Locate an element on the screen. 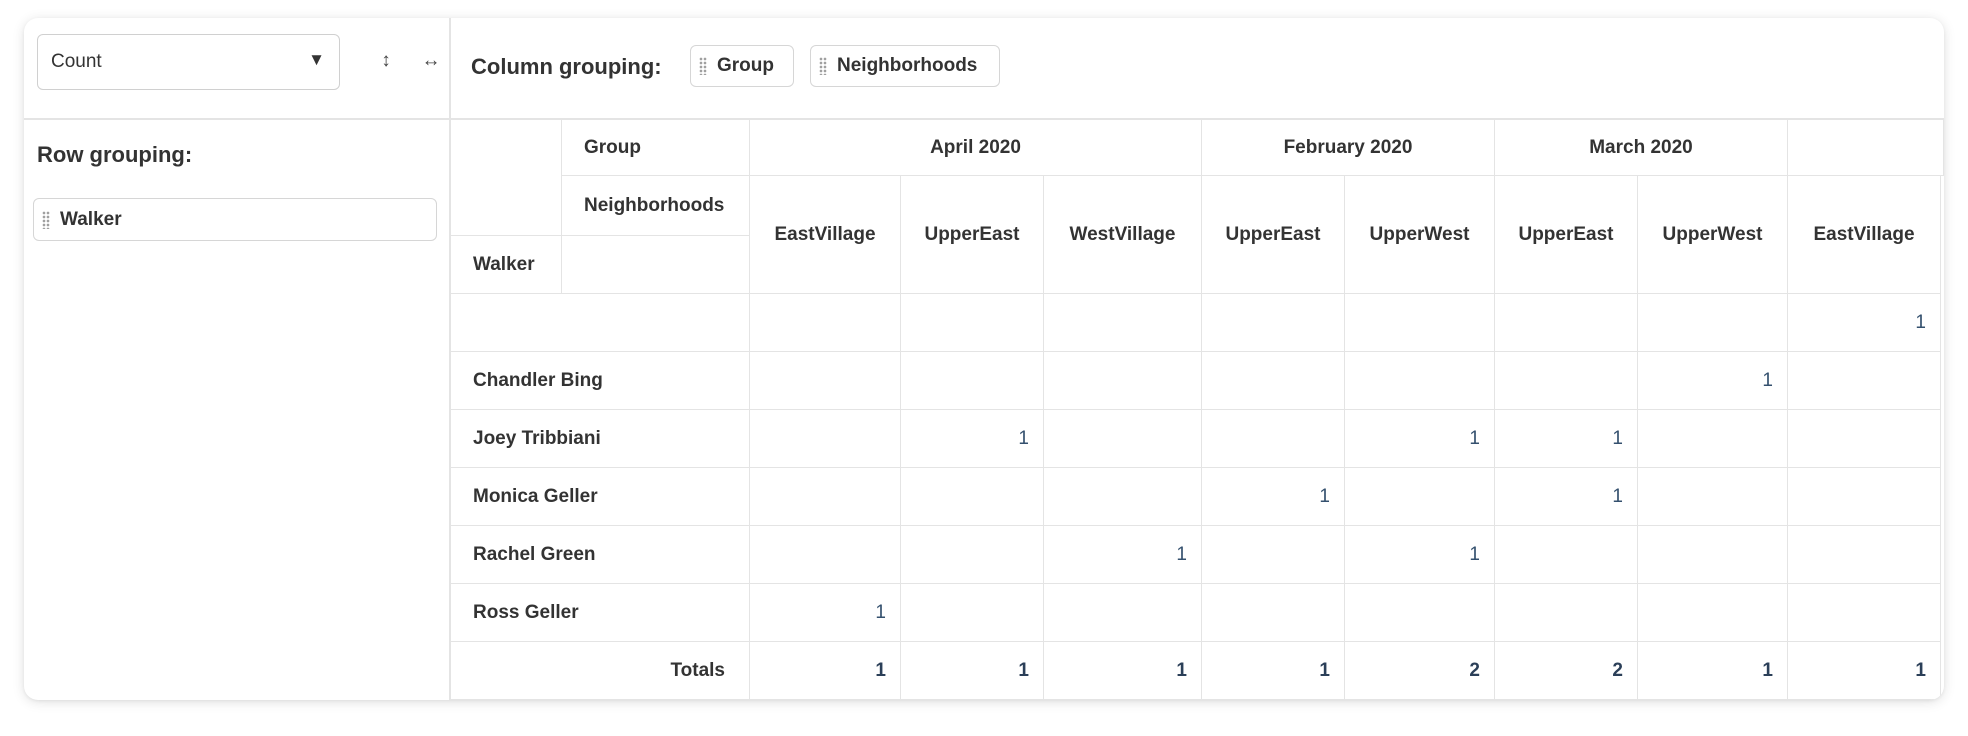 The width and height of the screenshot is (1968, 736). group-axis-label: Group is located at coordinates (656, 148).